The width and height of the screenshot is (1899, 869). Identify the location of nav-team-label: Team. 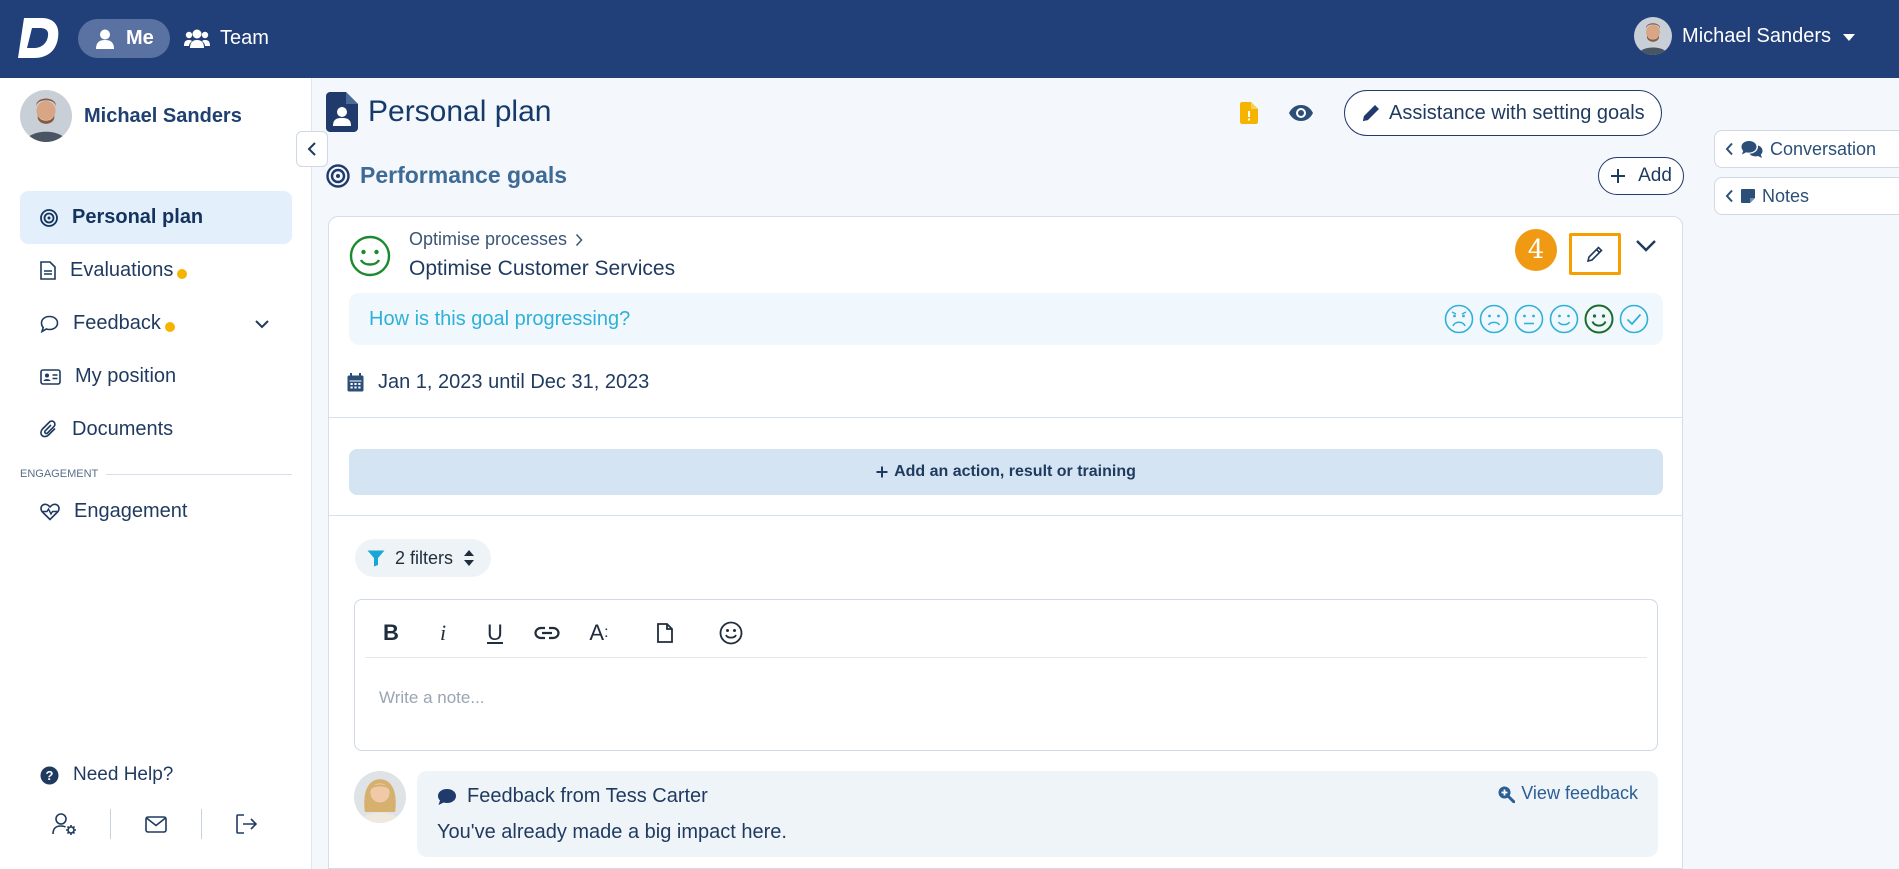
(244, 38).